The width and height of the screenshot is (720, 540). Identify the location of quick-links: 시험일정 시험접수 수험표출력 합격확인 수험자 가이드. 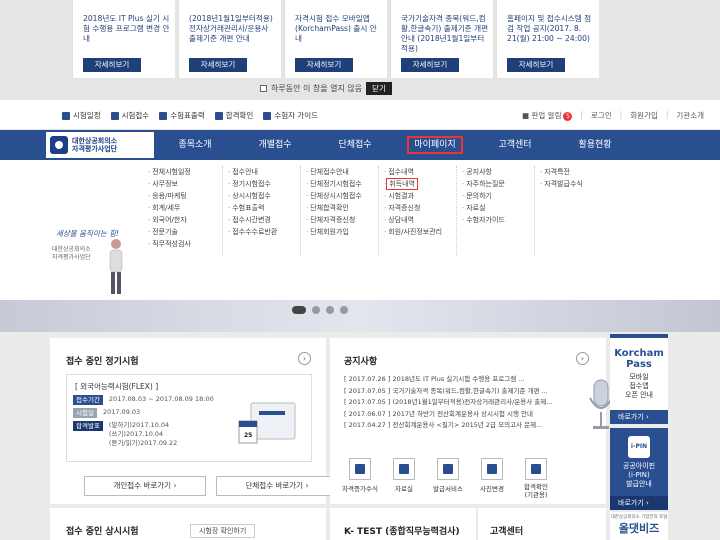
(190, 115).